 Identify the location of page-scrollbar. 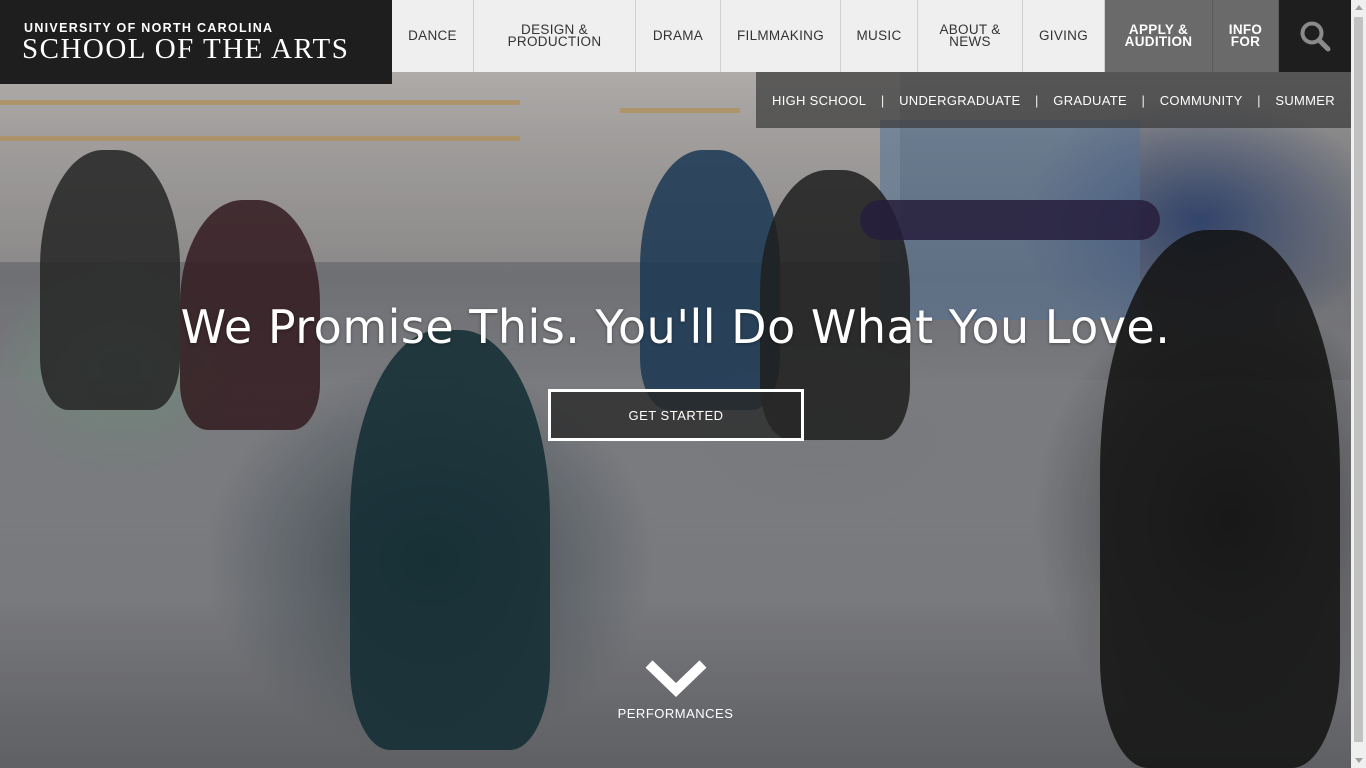
(1358, 384).